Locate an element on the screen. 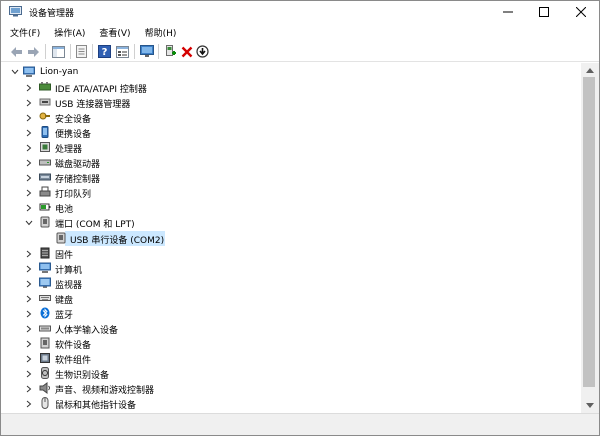  chevron-up-icon is located at coordinates (590, 70).